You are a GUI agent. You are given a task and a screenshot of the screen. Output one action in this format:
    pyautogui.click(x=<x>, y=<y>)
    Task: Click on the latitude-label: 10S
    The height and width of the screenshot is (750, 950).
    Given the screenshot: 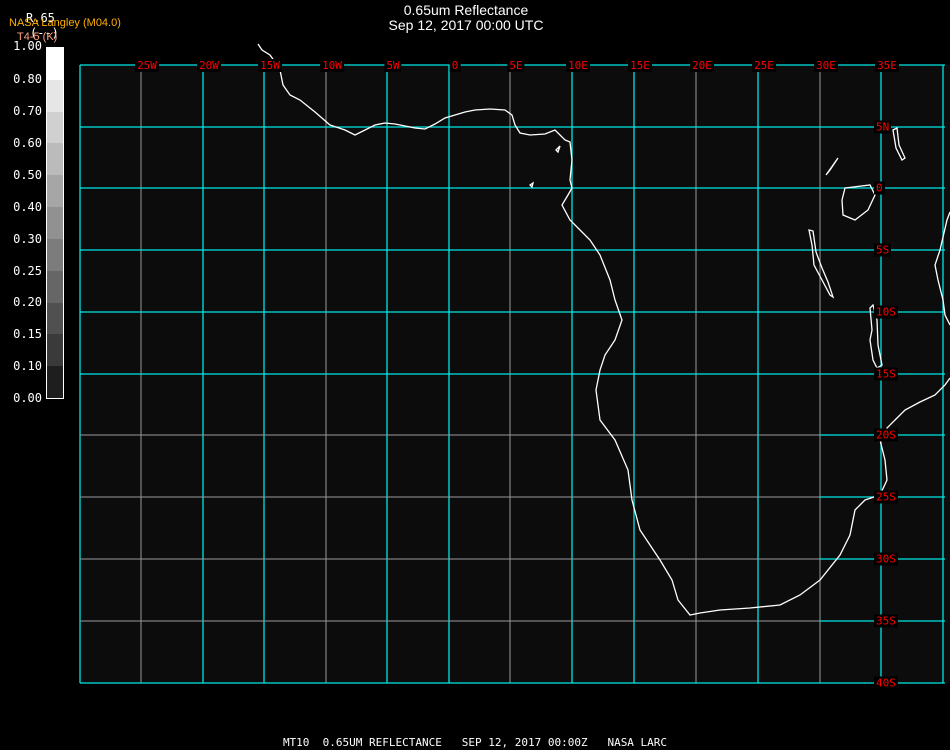 What is the action you would take?
    pyautogui.click(x=886, y=312)
    